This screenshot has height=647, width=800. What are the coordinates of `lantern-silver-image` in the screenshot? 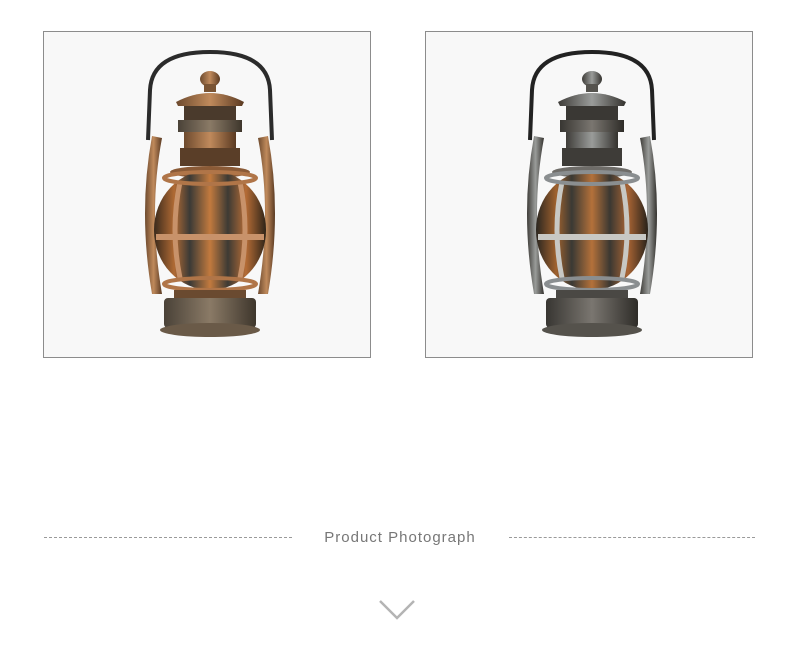 It's located at (592, 193).